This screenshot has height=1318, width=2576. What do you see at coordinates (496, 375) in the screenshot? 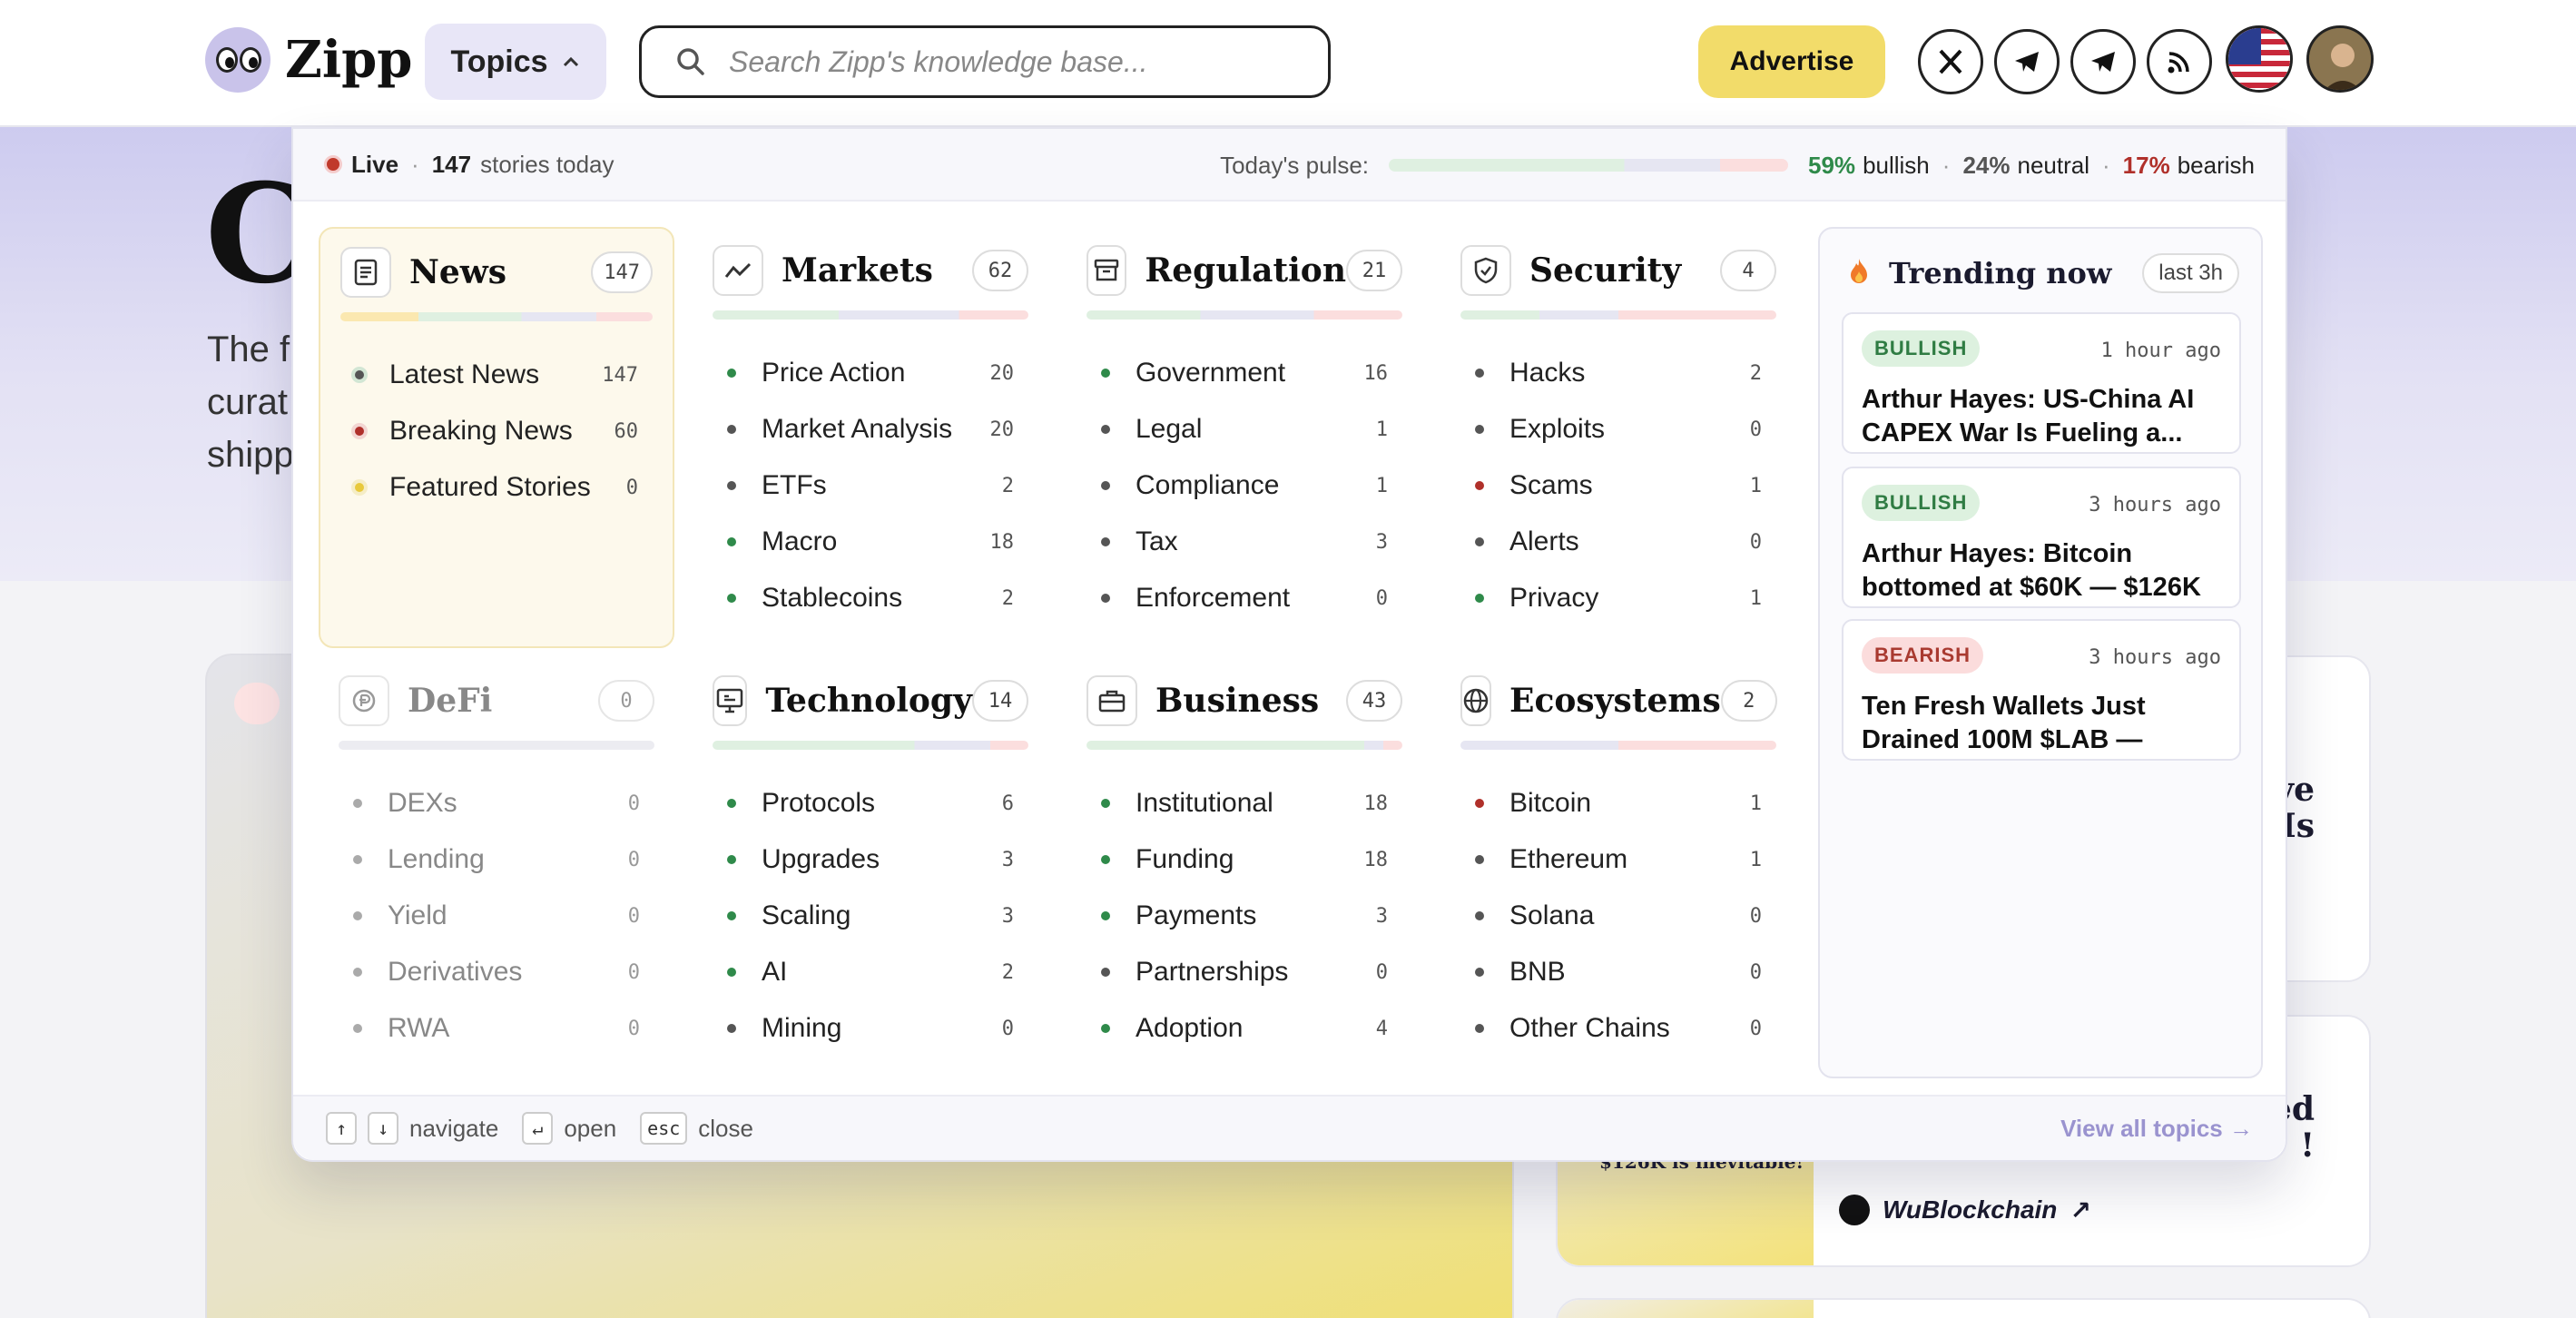
I see `topic-latest-news: Latest News 147` at bounding box center [496, 375].